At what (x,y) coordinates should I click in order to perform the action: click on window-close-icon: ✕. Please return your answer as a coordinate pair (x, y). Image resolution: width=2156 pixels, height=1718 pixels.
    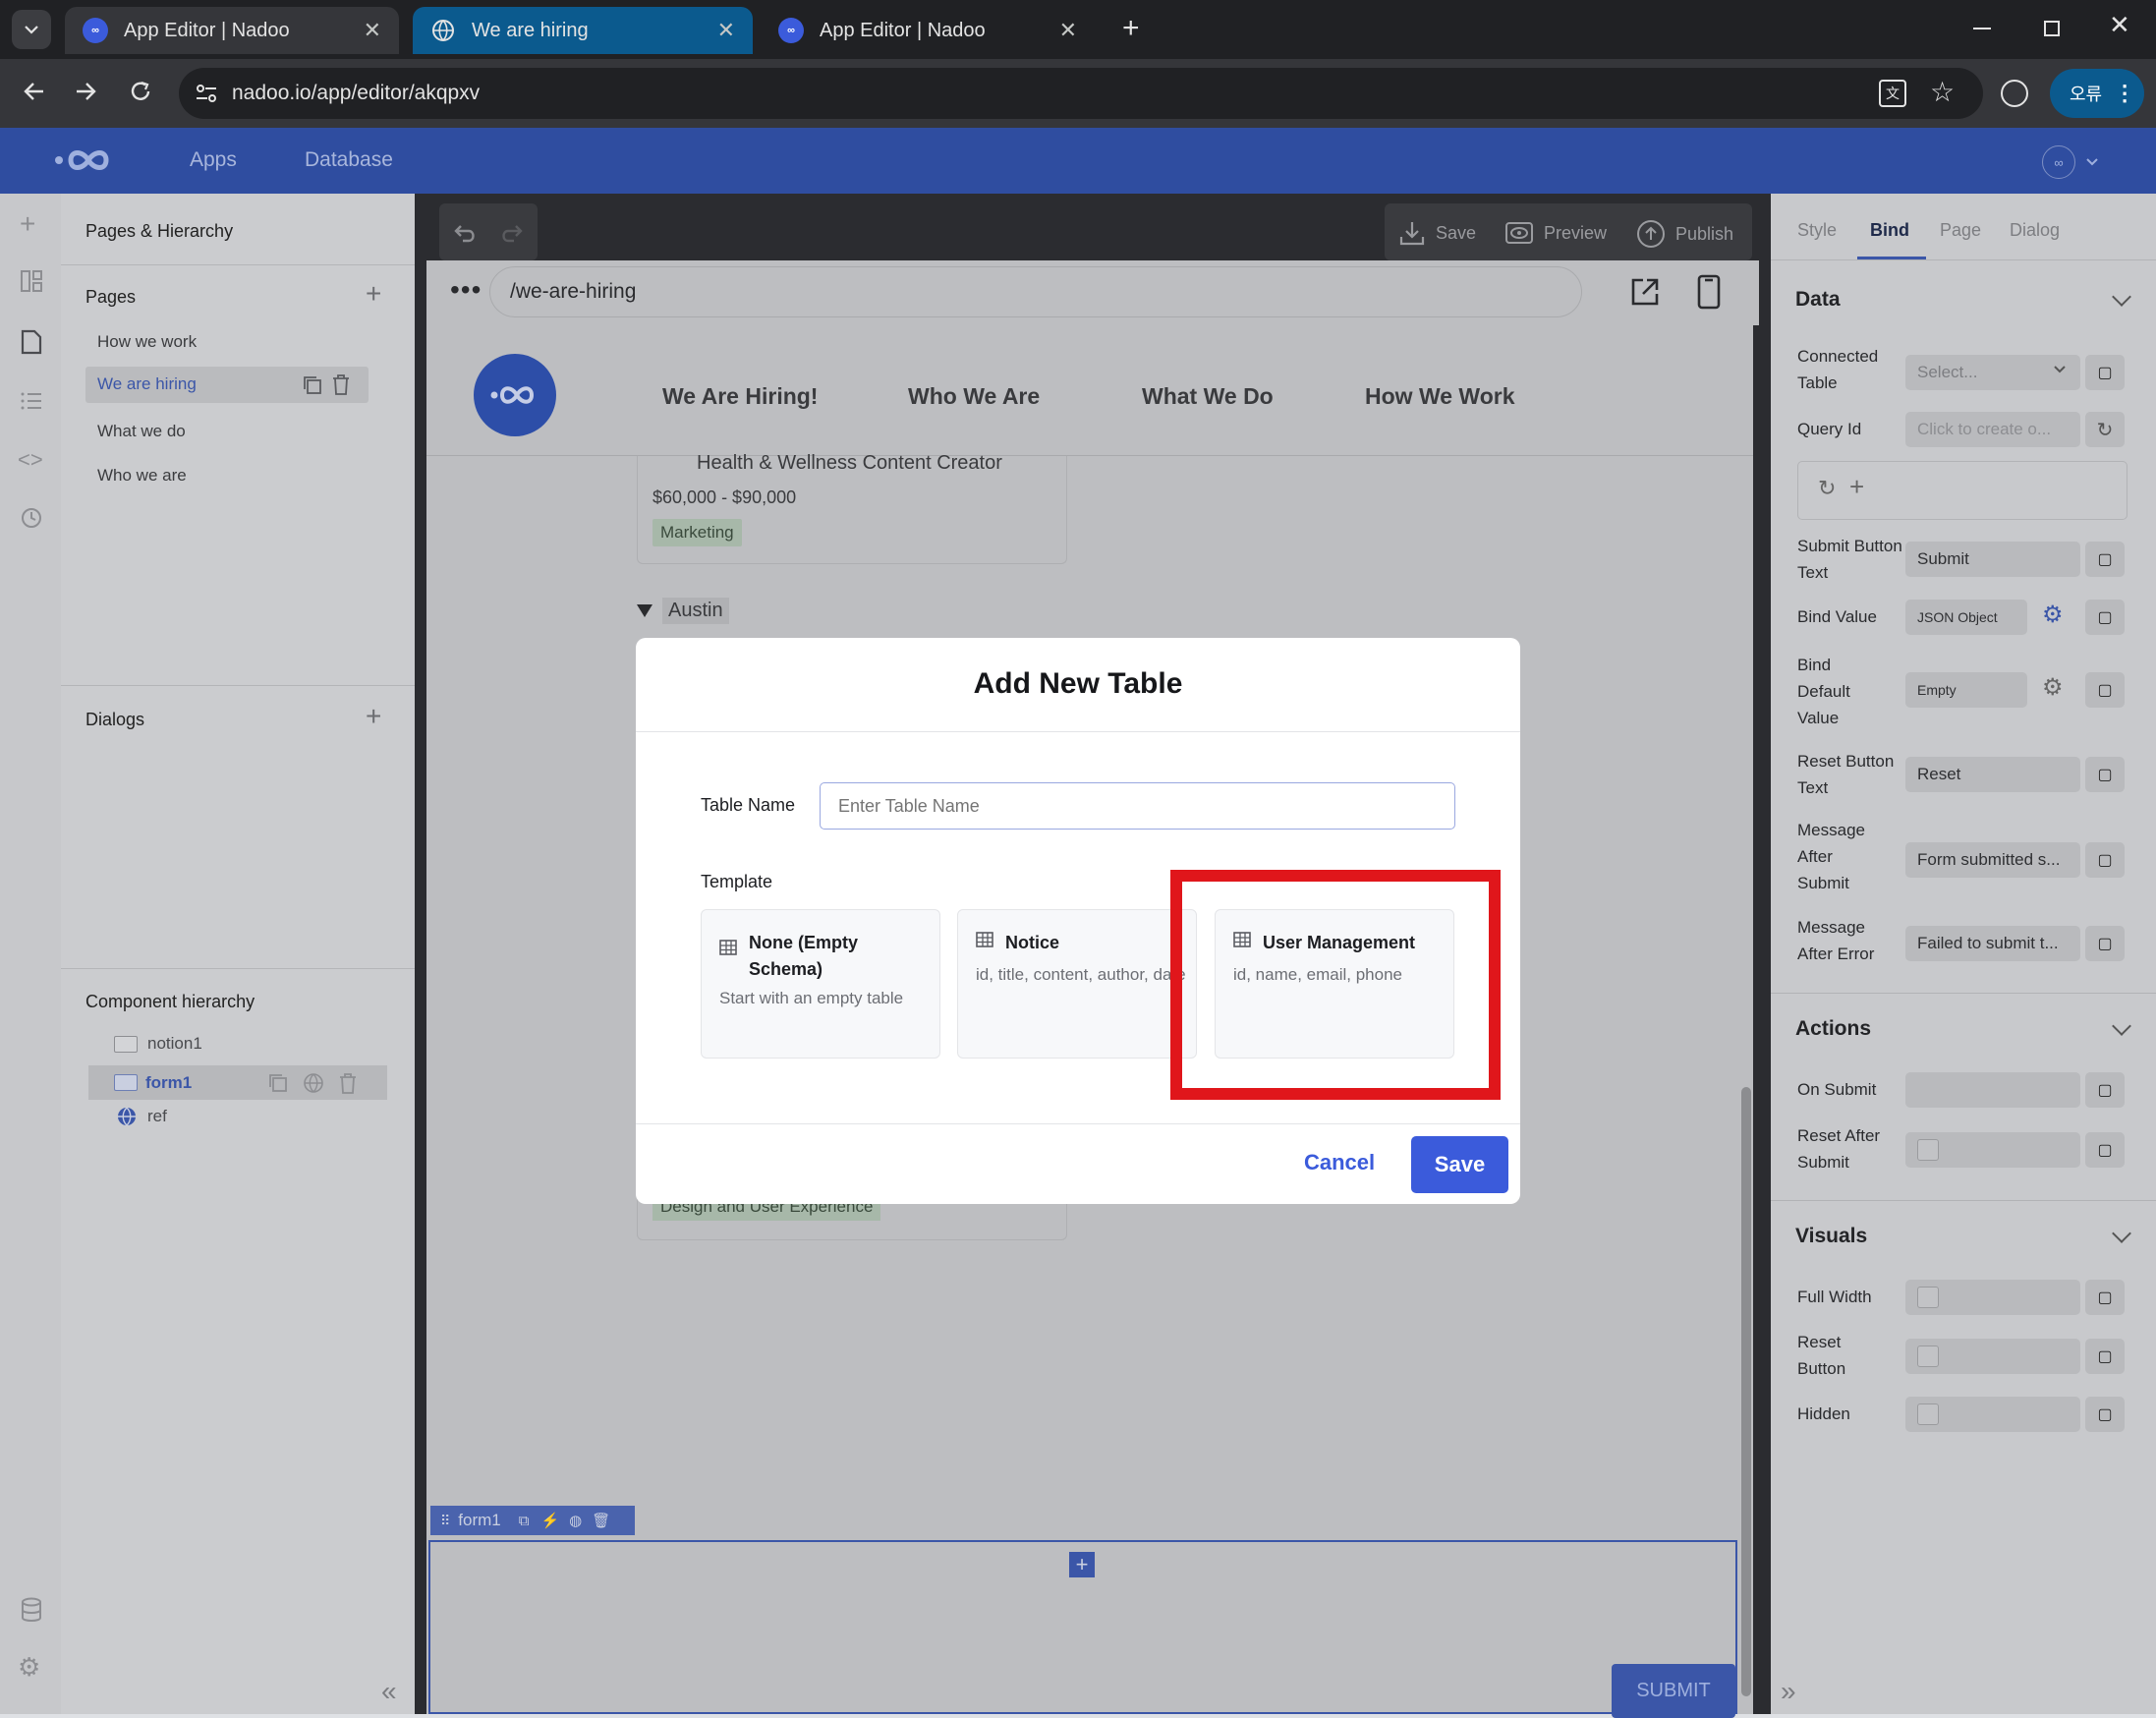
    Looking at the image, I should click on (2119, 25).